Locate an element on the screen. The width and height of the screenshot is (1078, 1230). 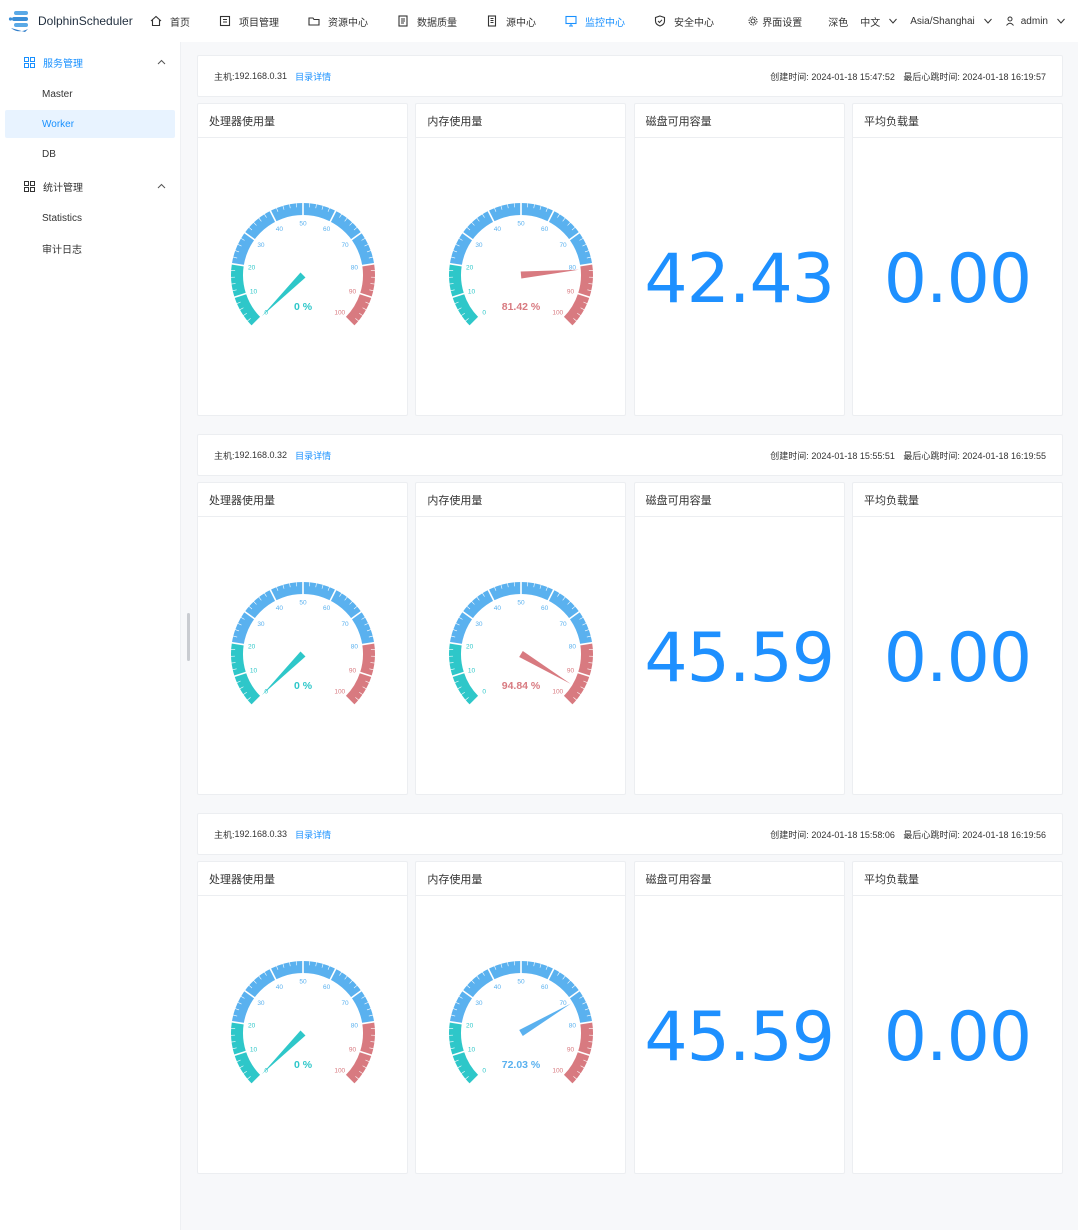
timezone-select: Asia/Shanghai is located at coordinates (951, 21).